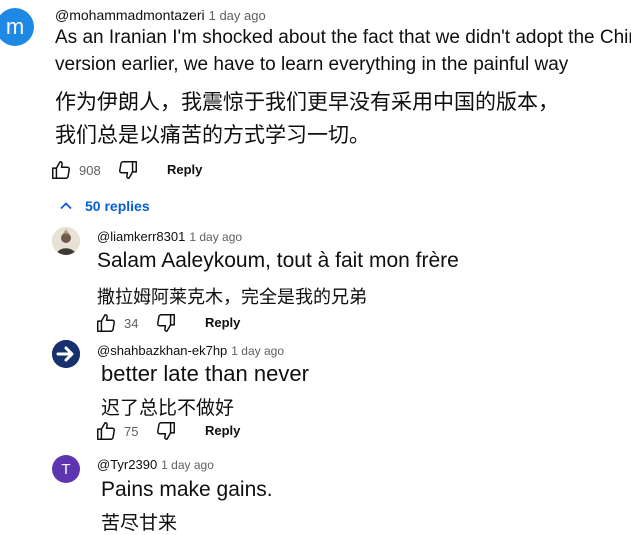 The image size is (631, 535). I want to click on author-handle: @Tyr2390, so click(127, 464).